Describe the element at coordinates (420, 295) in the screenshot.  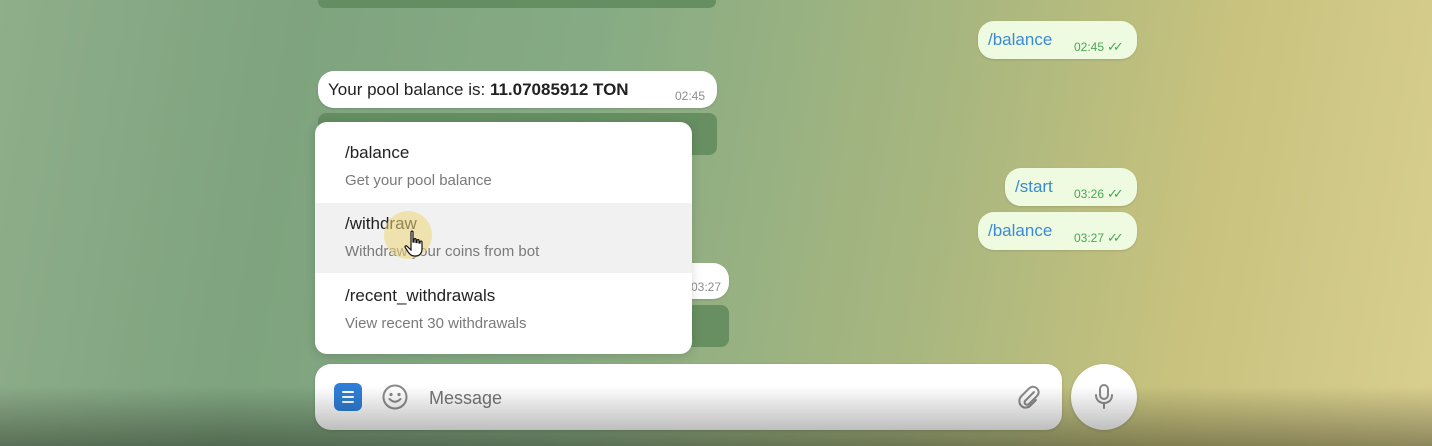
I see `command-name: /recent_withdrawals` at that location.